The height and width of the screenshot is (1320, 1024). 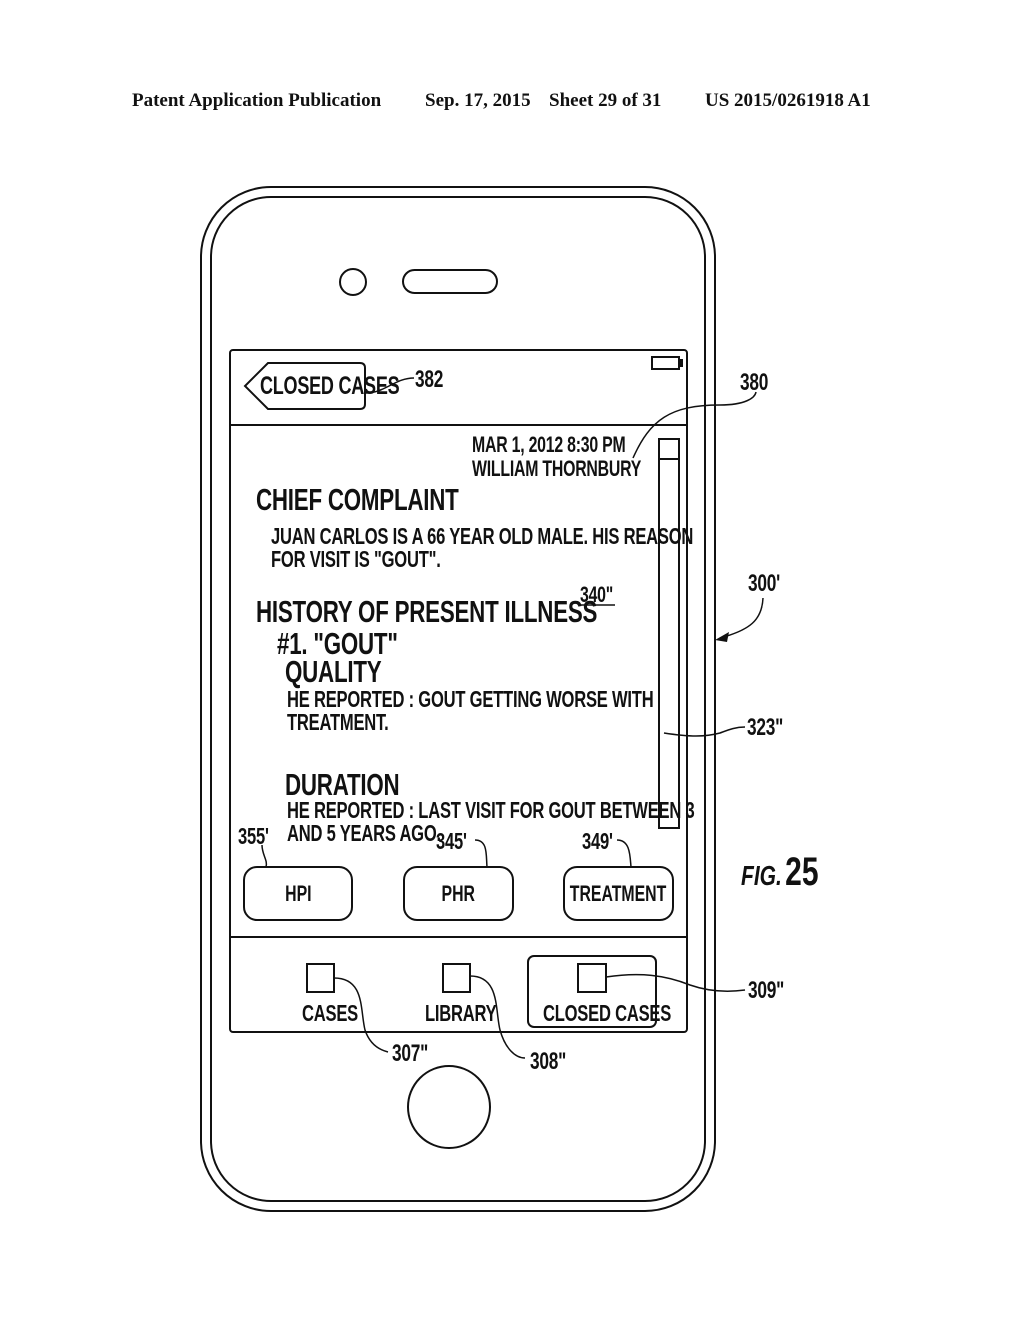 I want to click on chief-complaint-heading: CHIEF COMPLAINT, so click(x=357, y=499).